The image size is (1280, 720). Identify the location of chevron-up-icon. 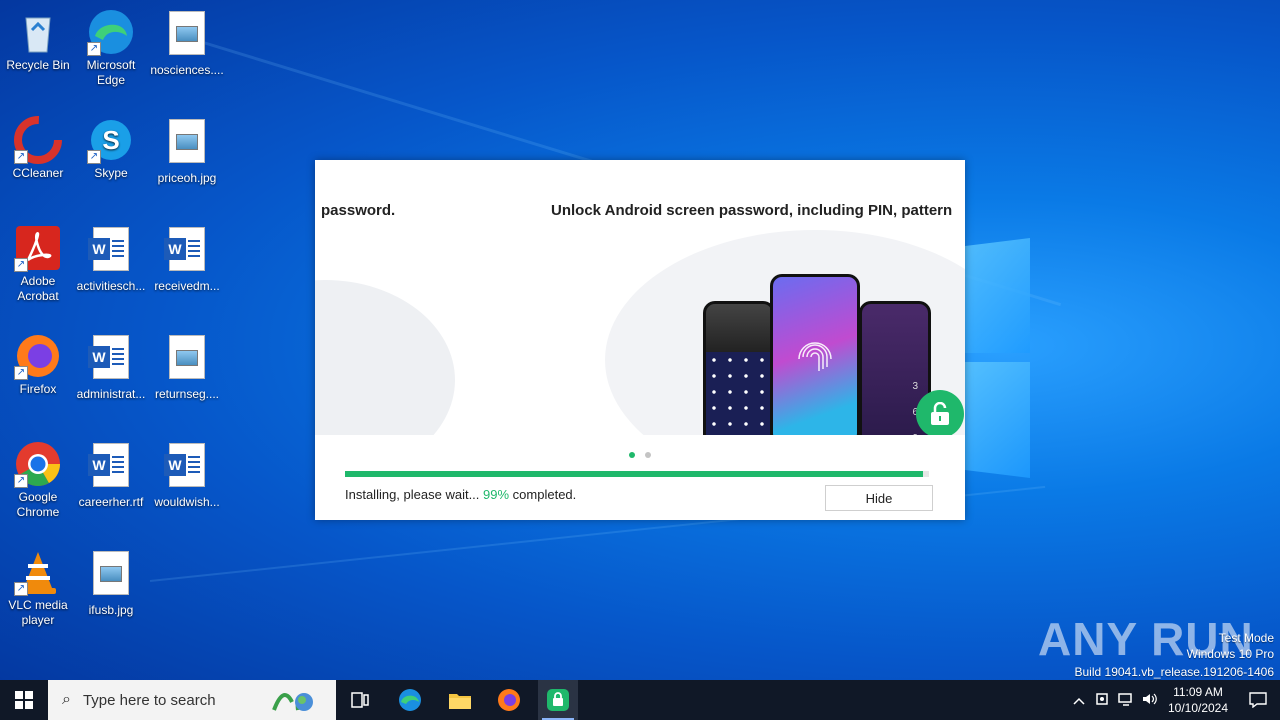
(1079, 701).